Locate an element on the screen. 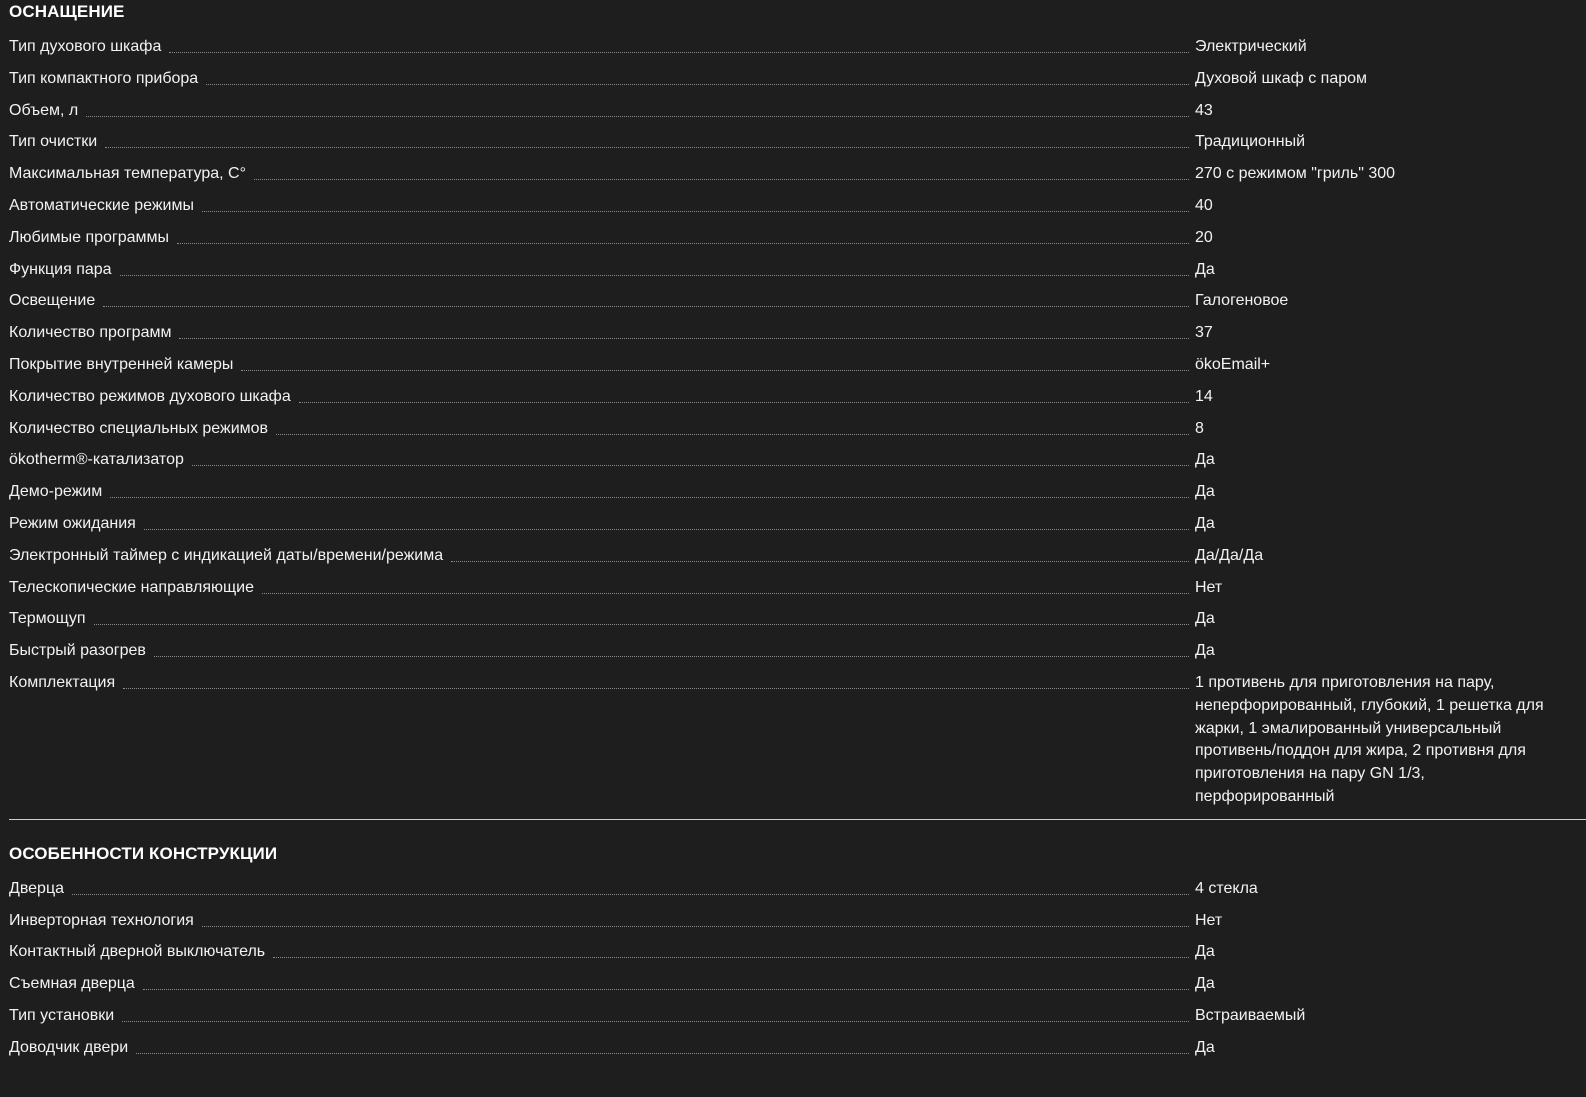 Image resolution: width=1586 pixels, height=1097 pixels. spec-label: Покрытие внутренней камеры is located at coordinates (121, 364).